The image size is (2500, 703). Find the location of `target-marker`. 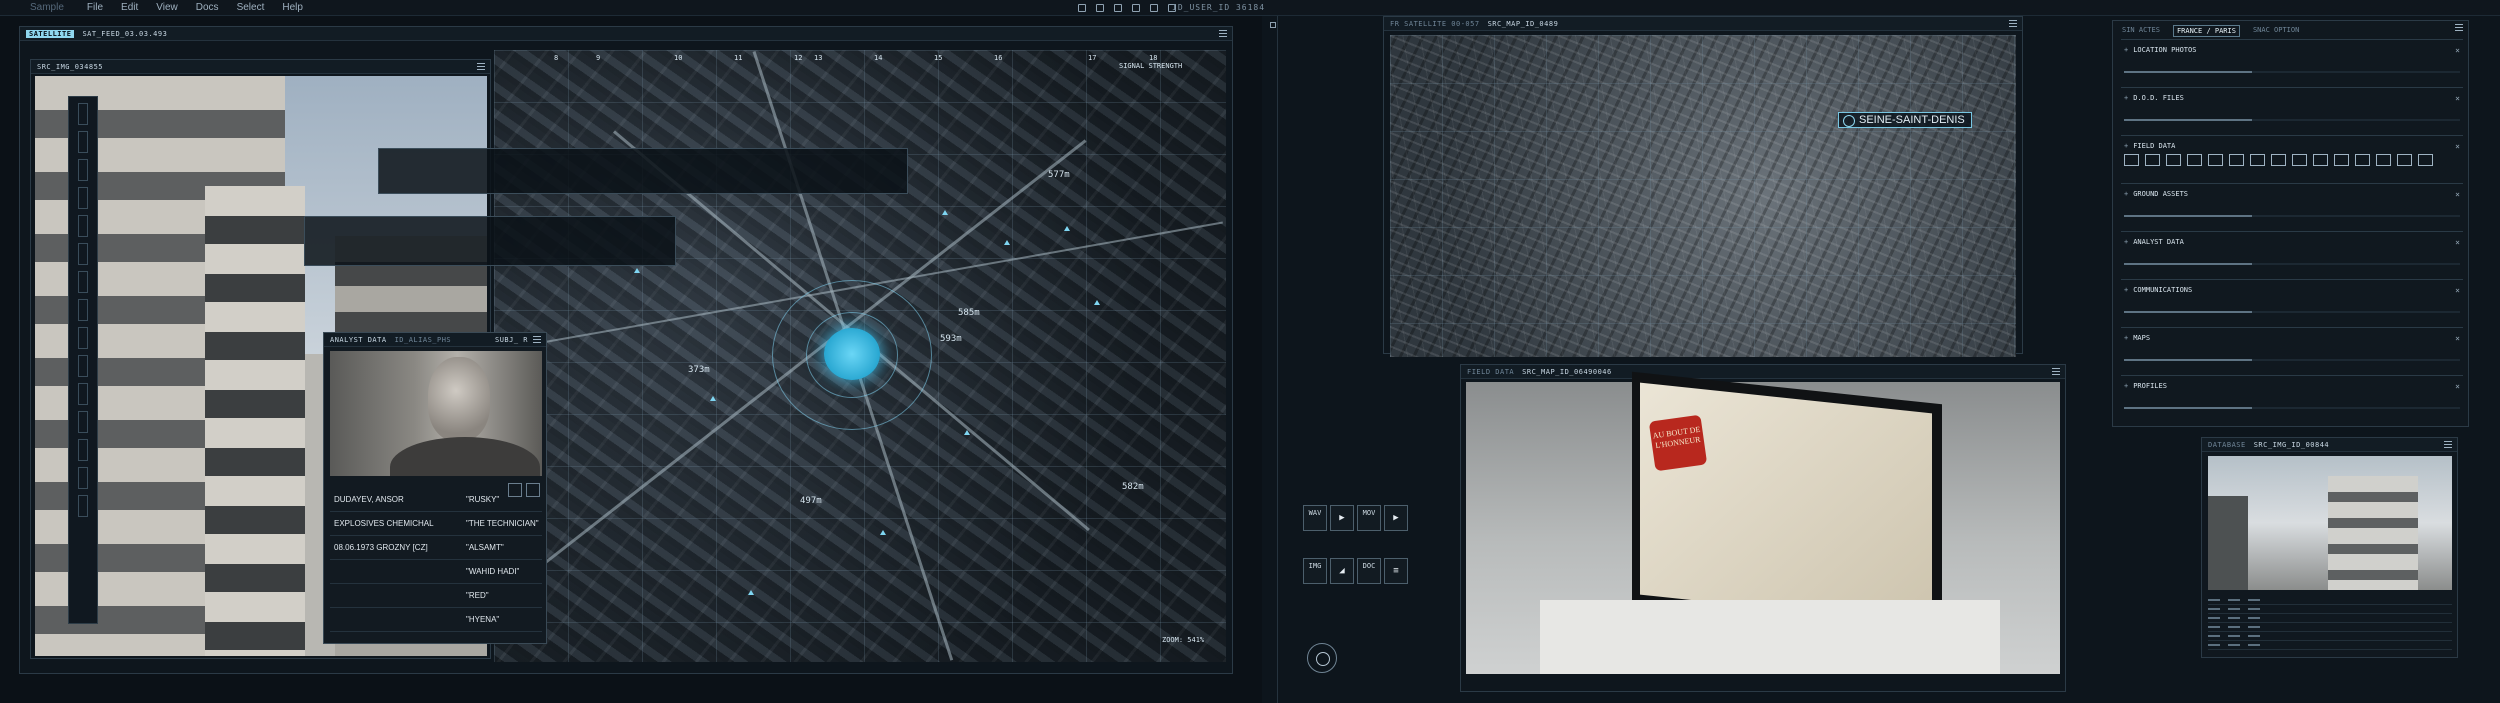

target-marker is located at coordinates (852, 354).